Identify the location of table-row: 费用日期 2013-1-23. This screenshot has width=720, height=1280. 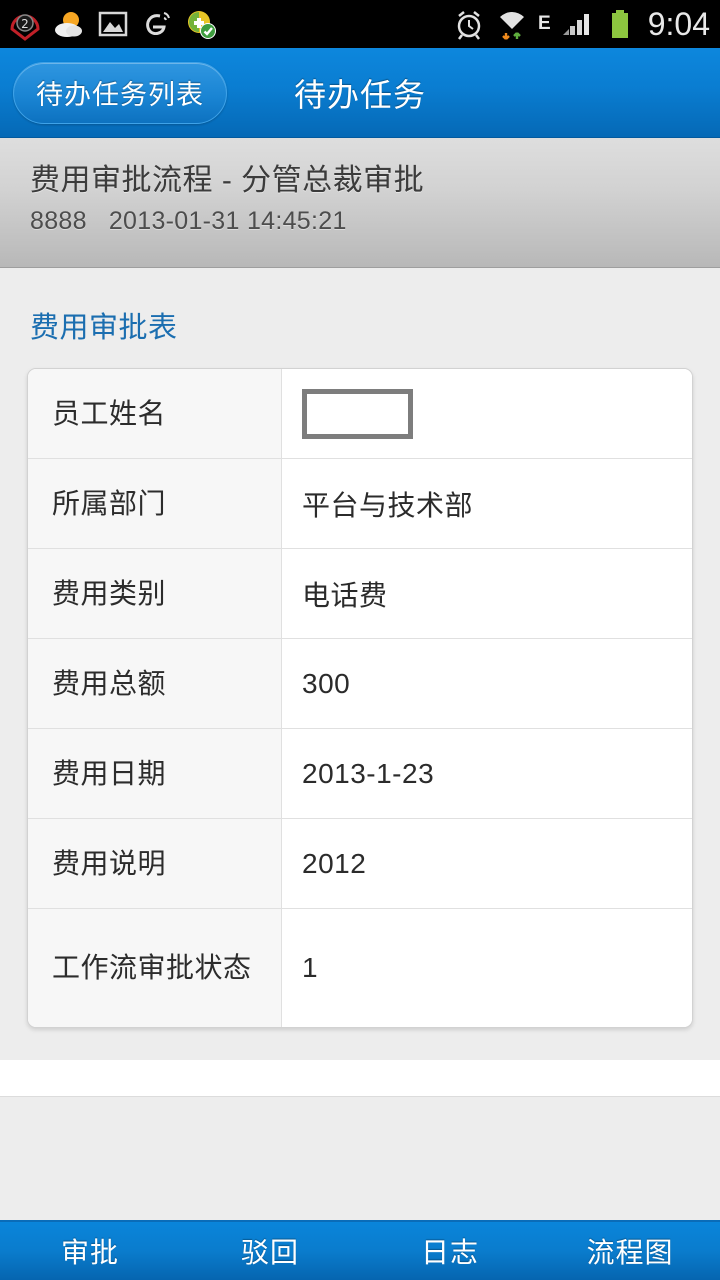
(360, 774).